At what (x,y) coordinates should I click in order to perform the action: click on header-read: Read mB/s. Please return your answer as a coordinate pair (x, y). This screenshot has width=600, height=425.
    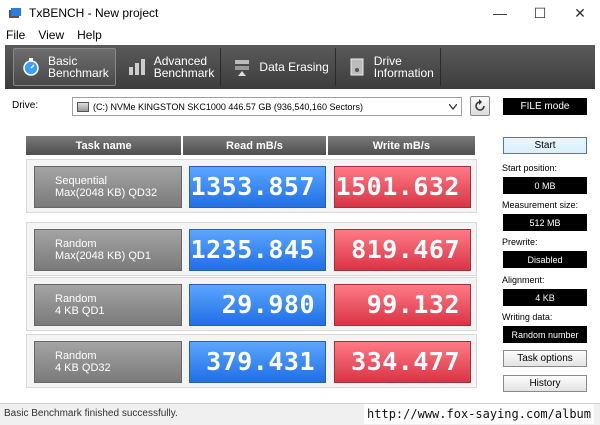
    Looking at the image, I should click on (254, 145).